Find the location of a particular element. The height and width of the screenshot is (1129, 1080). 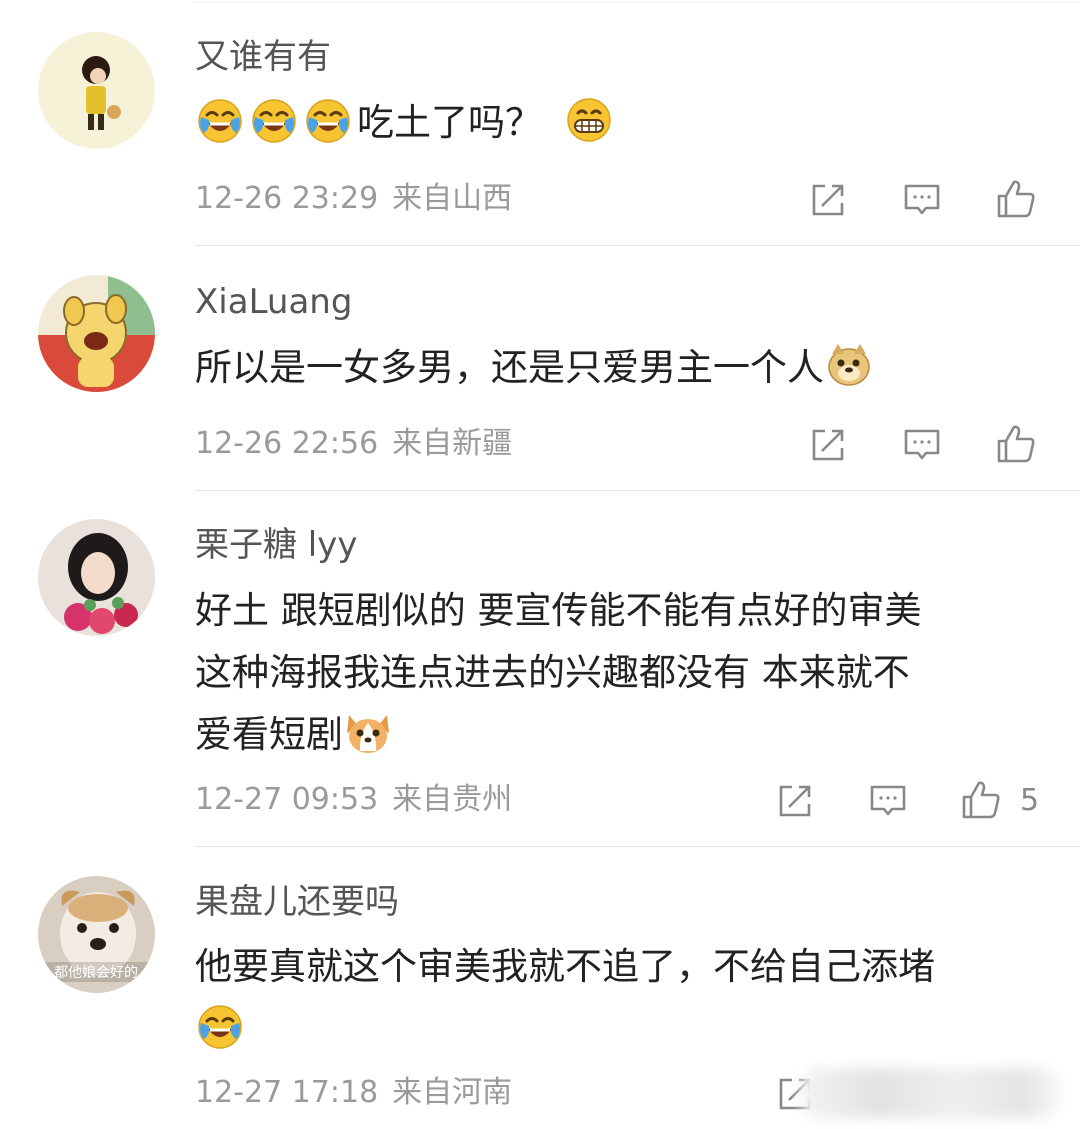

comment-time: 12-27 09:53 is located at coordinates (287, 799).